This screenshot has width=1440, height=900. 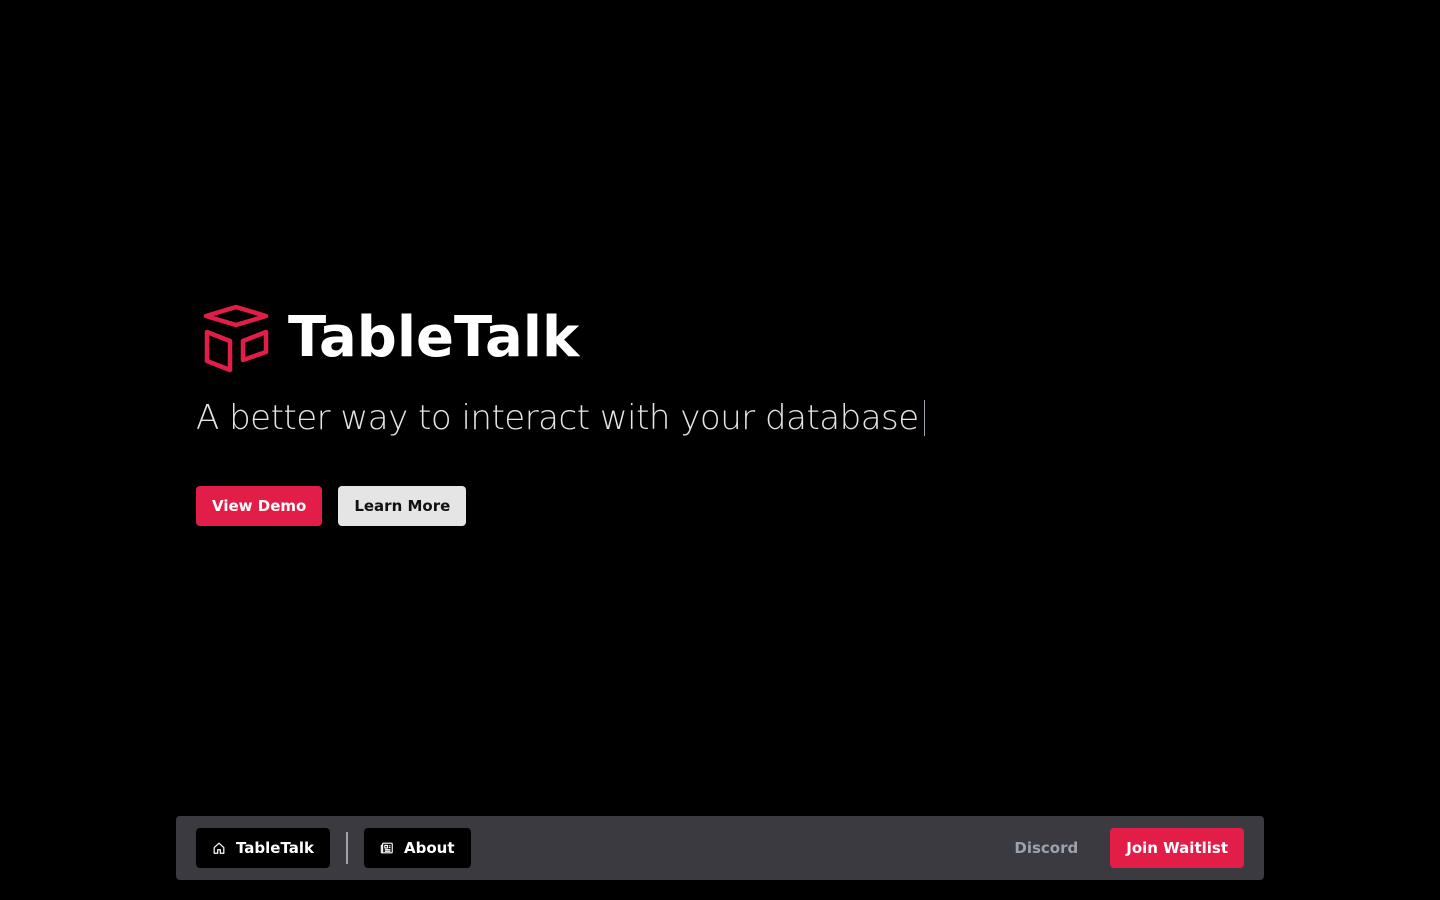 What do you see at coordinates (720, 848) in the screenshot?
I see `bottom-navbar: TableTalk About Discord Join Waitlist` at bounding box center [720, 848].